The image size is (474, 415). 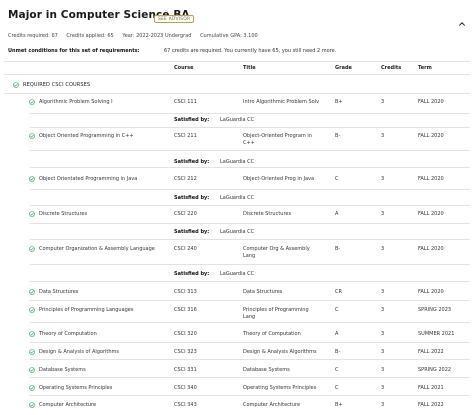 What do you see at coordinates (431, 351) in the screenshot?
I see `course-term: FALL 2022` at bounding box center [431, 351].